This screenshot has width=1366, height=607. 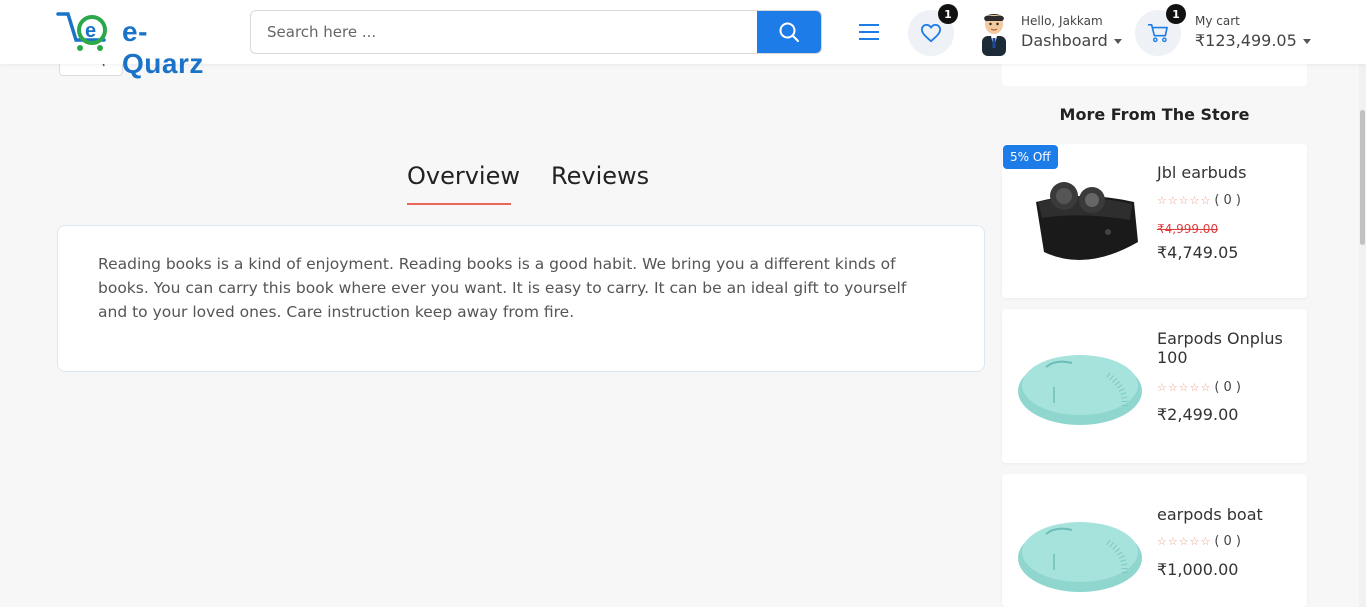 What do you see at coordinates (1210, 514) in the screenshot?
I see `product-name: earpods boat` at bounding box center [1210, 514].